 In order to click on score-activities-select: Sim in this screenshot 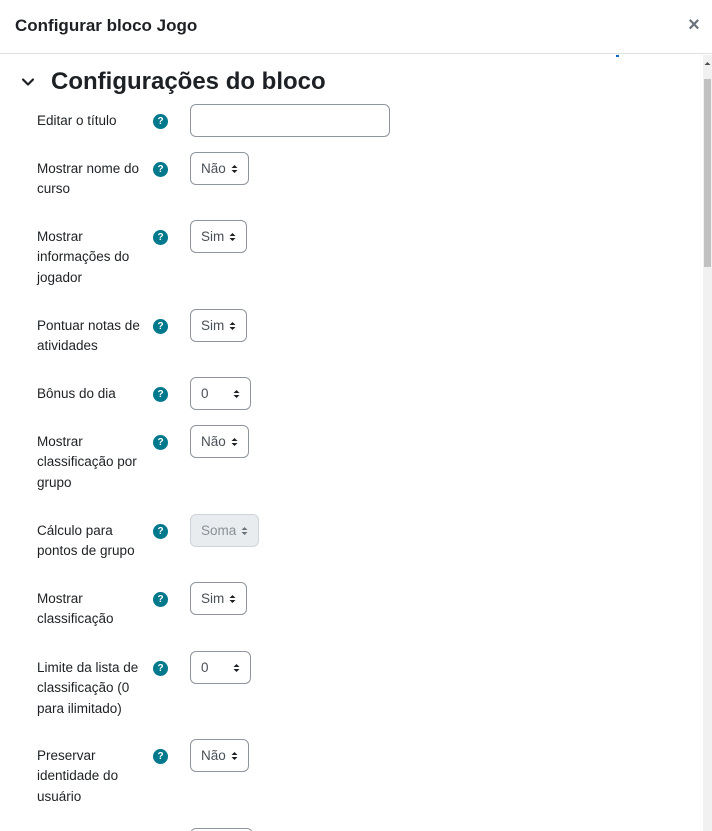, I will do `click(219, 325)`.